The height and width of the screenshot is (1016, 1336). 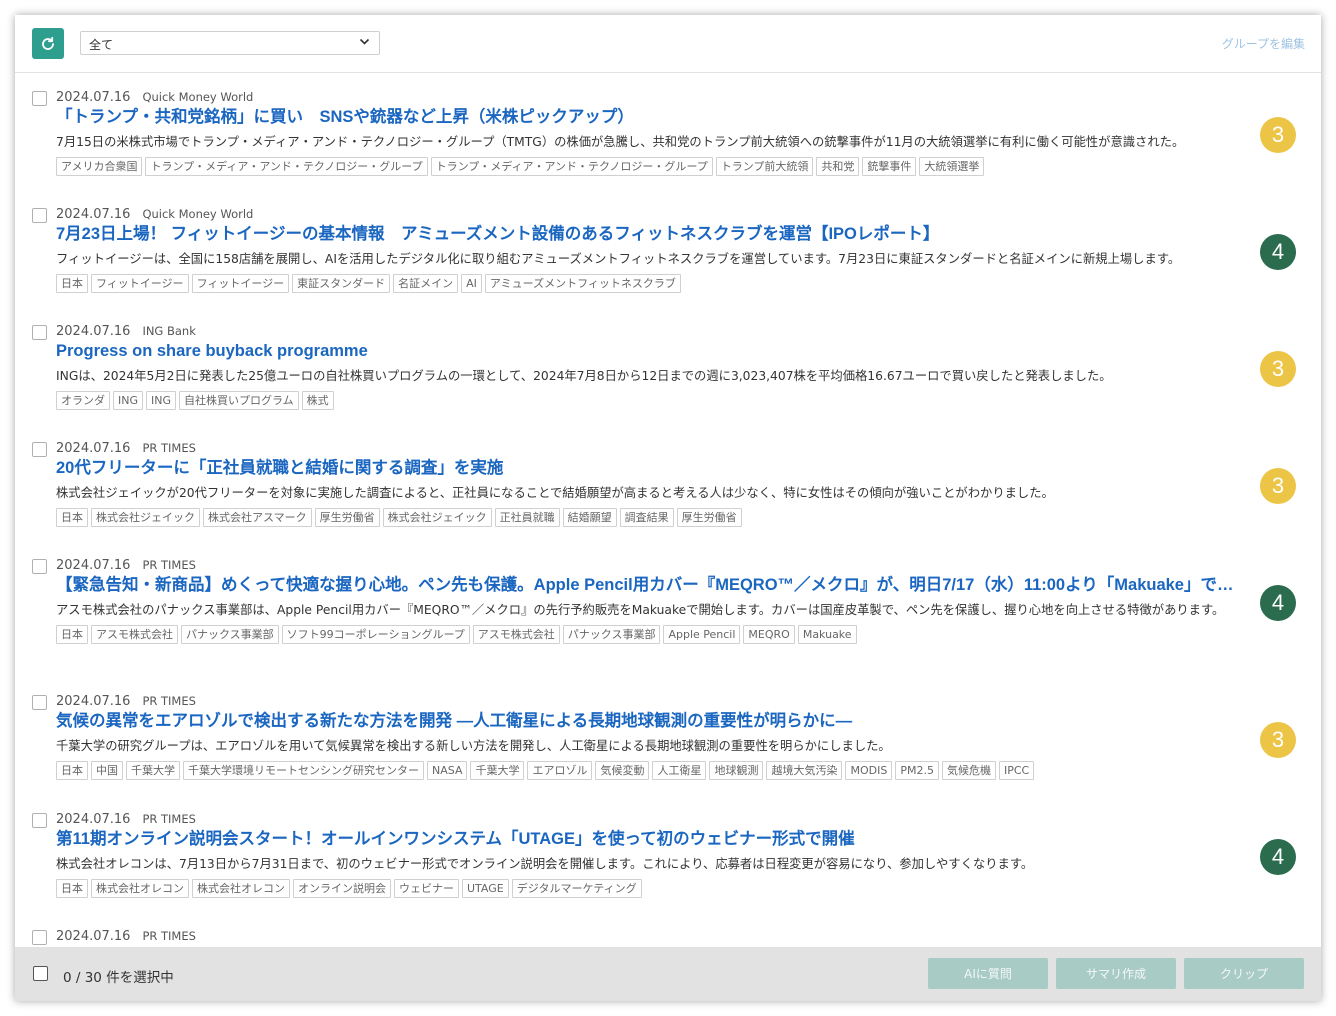 What do you see at coordinates (317, 400) in the screenshot?
I see `tag-chip: 株式` at bounding box center [317, 400].